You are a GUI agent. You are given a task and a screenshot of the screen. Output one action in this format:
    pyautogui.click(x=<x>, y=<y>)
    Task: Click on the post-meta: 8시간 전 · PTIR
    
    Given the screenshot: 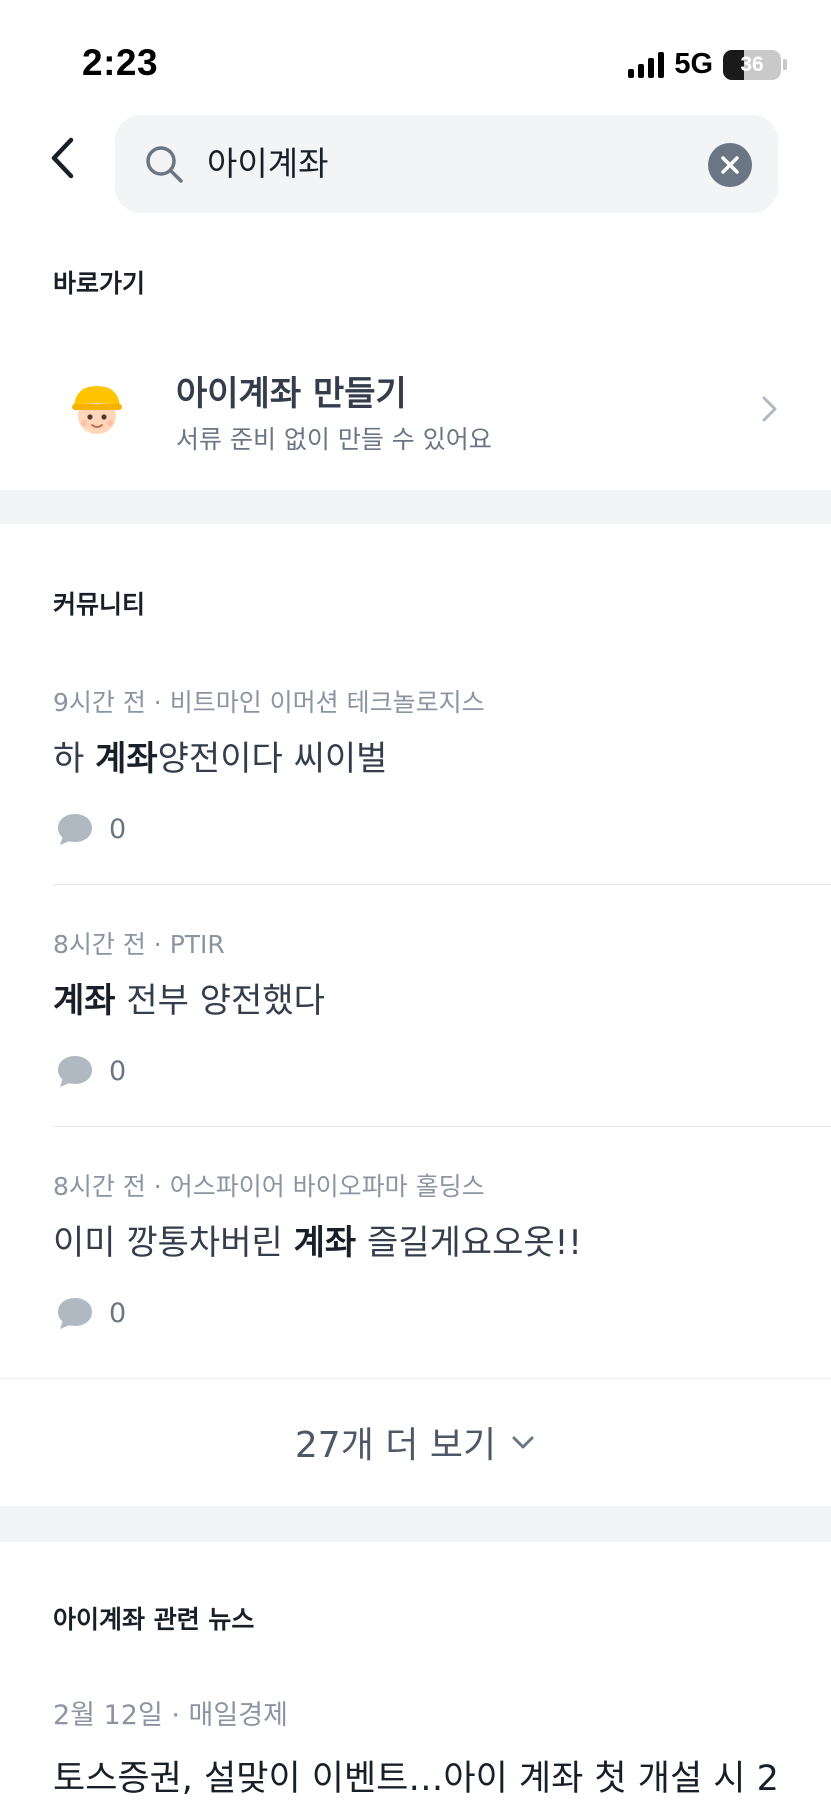 What is the action you would take?
    pyautogui.click(x=139, y=944)
    